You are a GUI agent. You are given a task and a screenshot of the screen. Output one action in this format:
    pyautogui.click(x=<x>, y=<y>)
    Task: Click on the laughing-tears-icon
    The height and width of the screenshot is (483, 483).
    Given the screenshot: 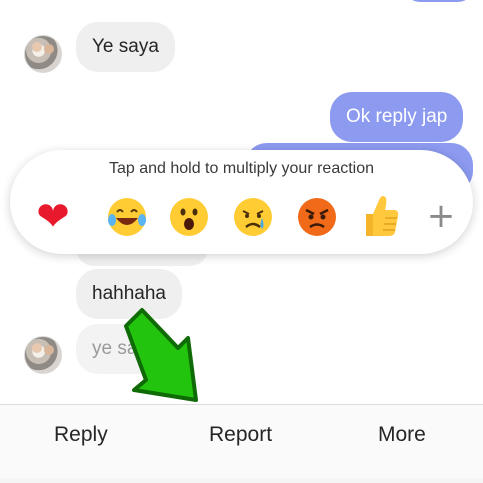 What is the action you would take?
    pyautogui.click(x=127, y=217)
    